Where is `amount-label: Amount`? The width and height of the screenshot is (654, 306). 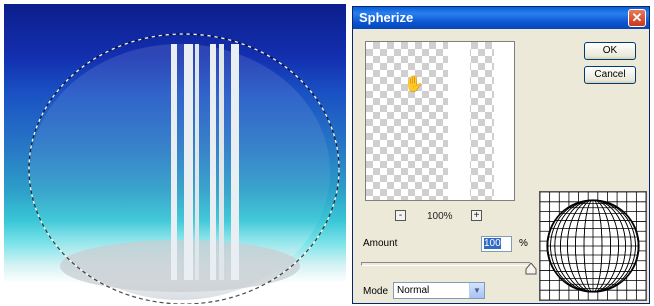 amount-label: Amount is located at coordinates (380, 243).